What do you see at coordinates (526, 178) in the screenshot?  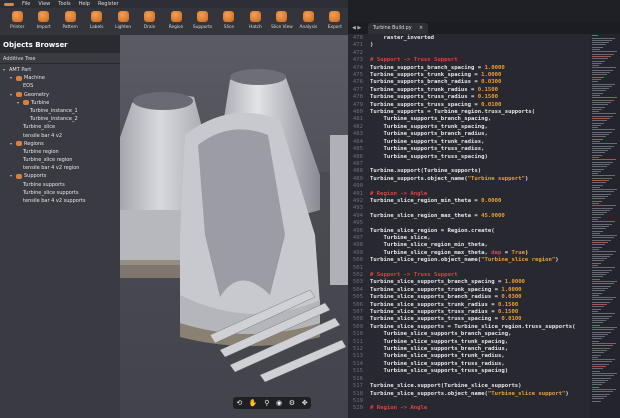 I see `code-token: )` at bounding box center [526, 178].